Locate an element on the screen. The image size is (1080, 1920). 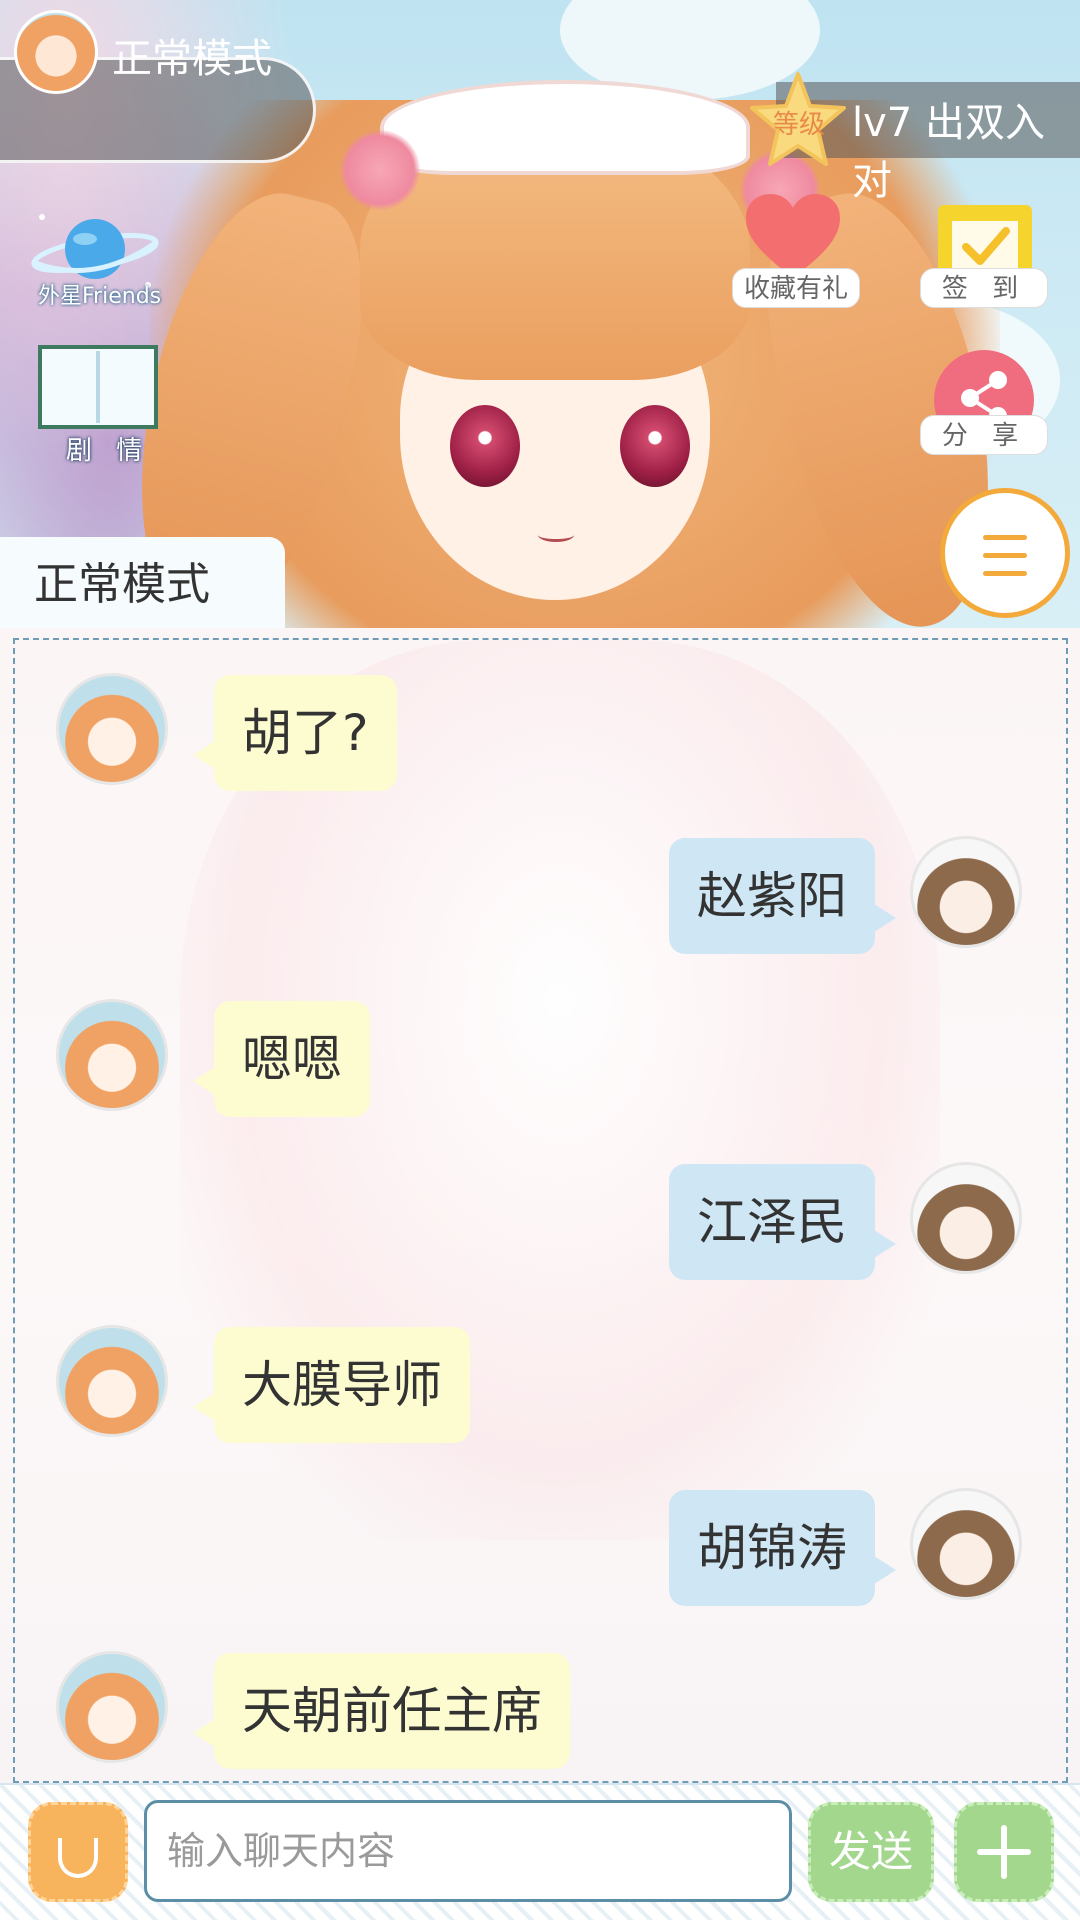
chat-message-bubble: 大膜导师 is located at coordinates (342, 1385).